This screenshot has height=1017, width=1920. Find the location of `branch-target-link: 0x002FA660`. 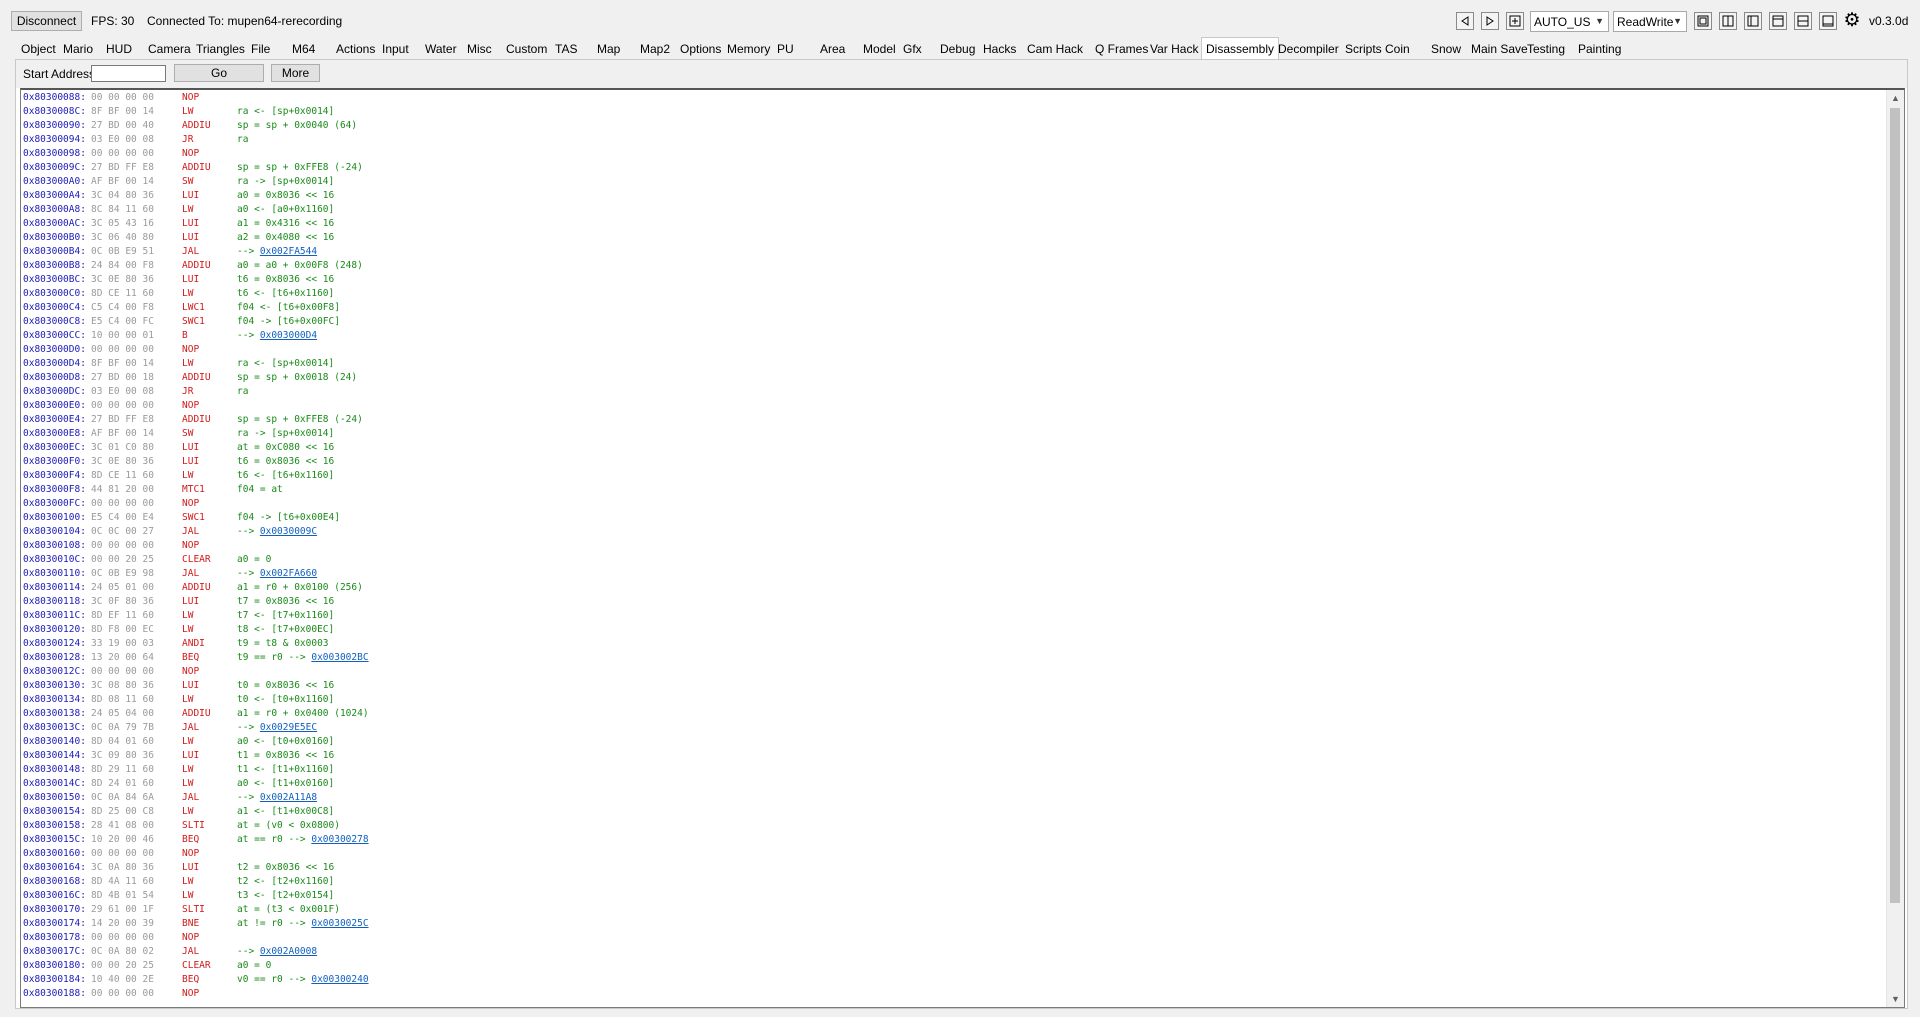

branch-target-link: 0x002FA660 is located at coordinates (288, 573).